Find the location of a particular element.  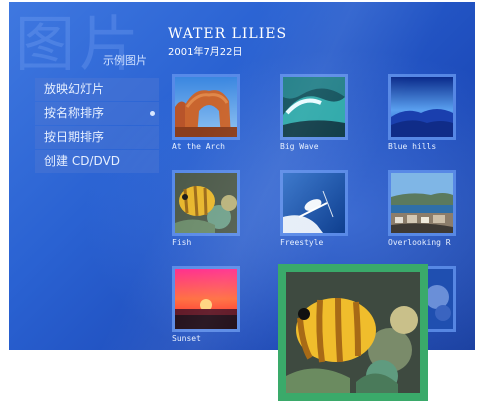

thumbnail-freestyle is located at coordinates (314, 203).